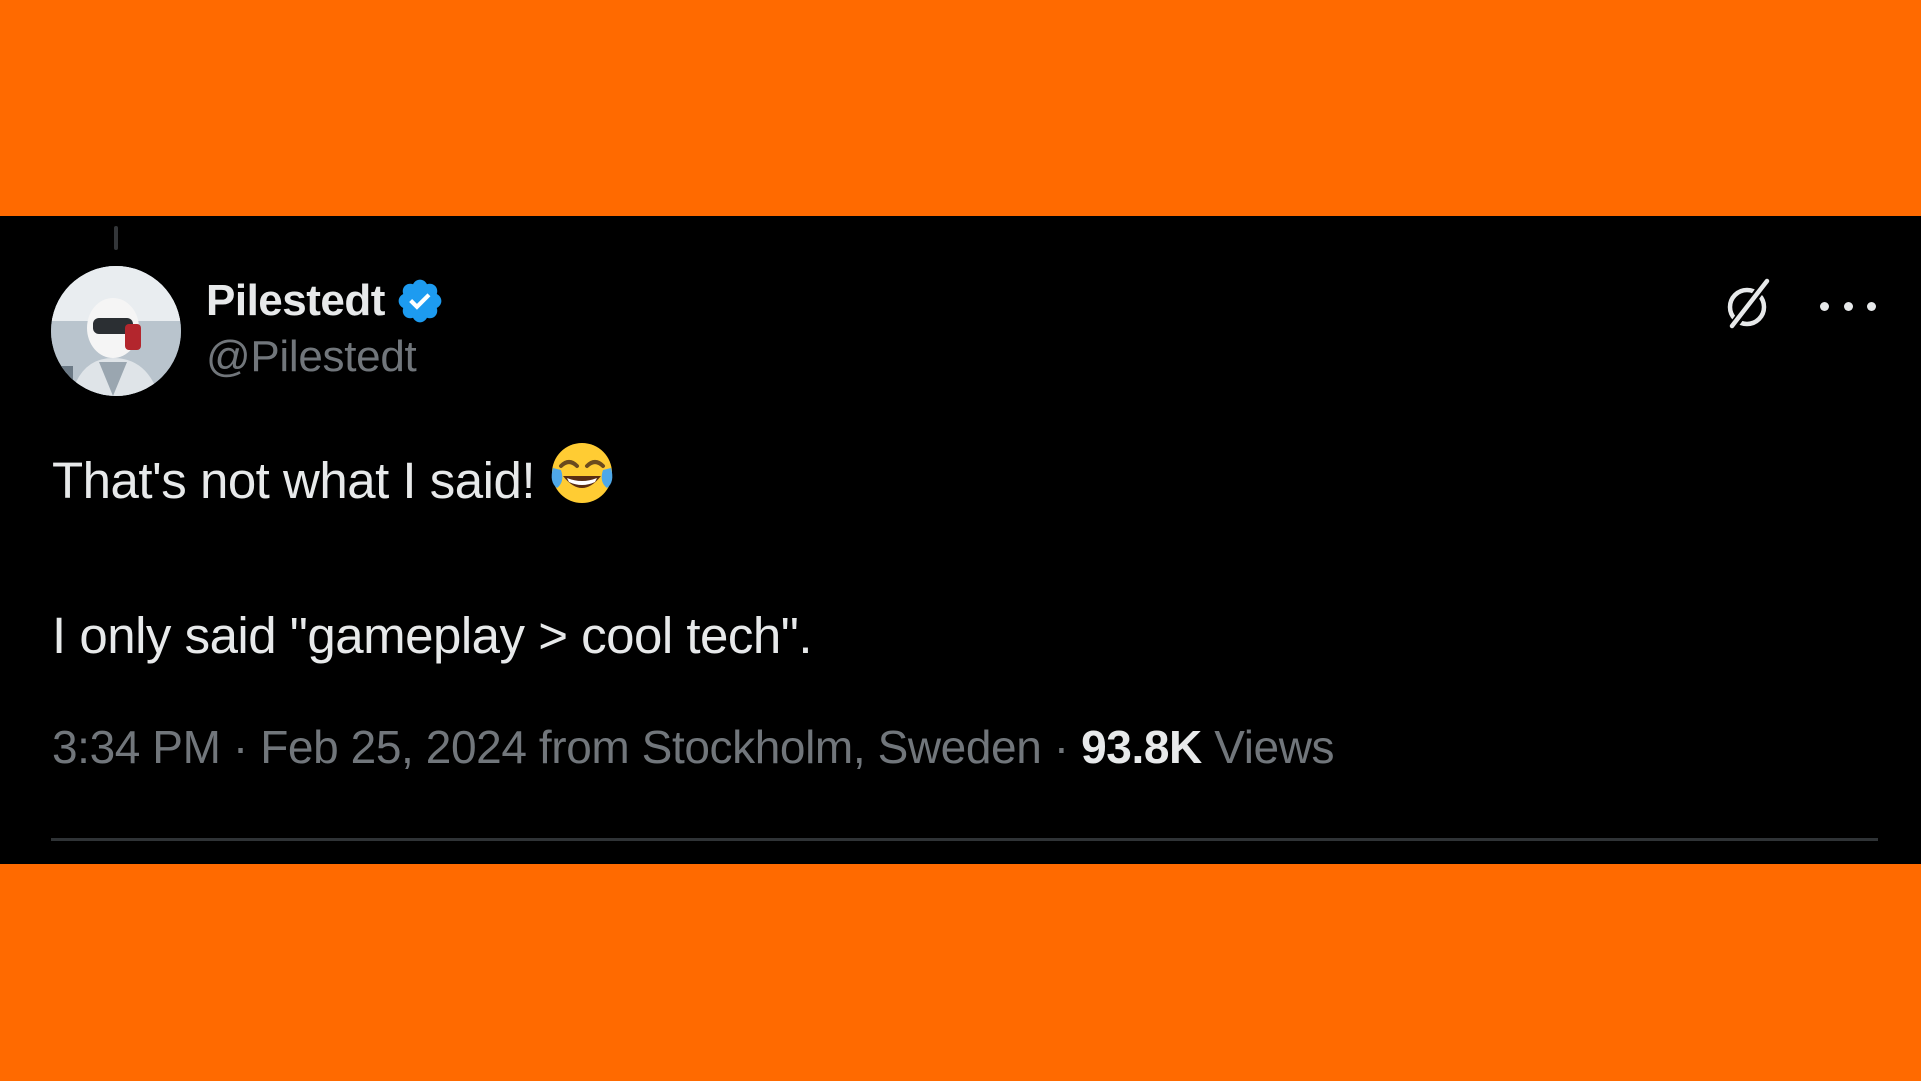 The height and width of the screenshot is (1081, 1921). I want to click on views-label: Views, so click(1268, 747).